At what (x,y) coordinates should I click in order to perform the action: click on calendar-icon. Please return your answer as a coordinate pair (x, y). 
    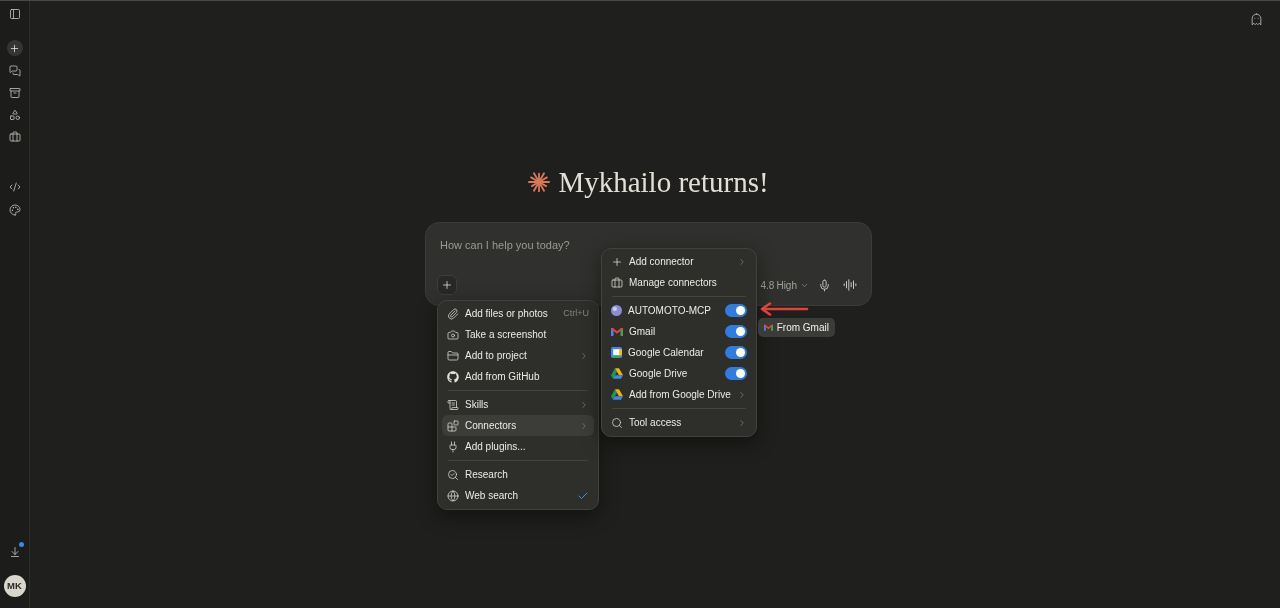
    Looking at the image, I should click on (616, 352).